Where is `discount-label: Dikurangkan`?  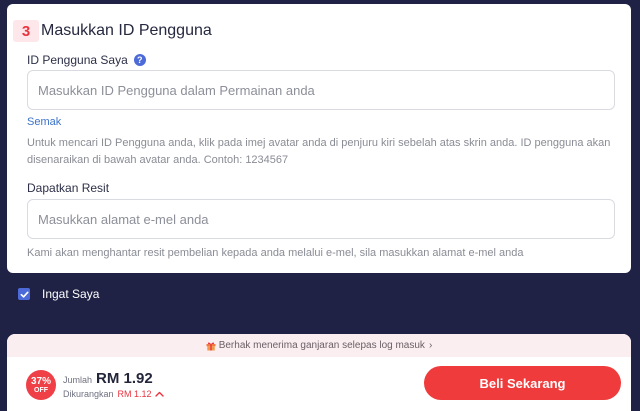
discount-label: Dikurangkan is located at coordinates (88, 394).